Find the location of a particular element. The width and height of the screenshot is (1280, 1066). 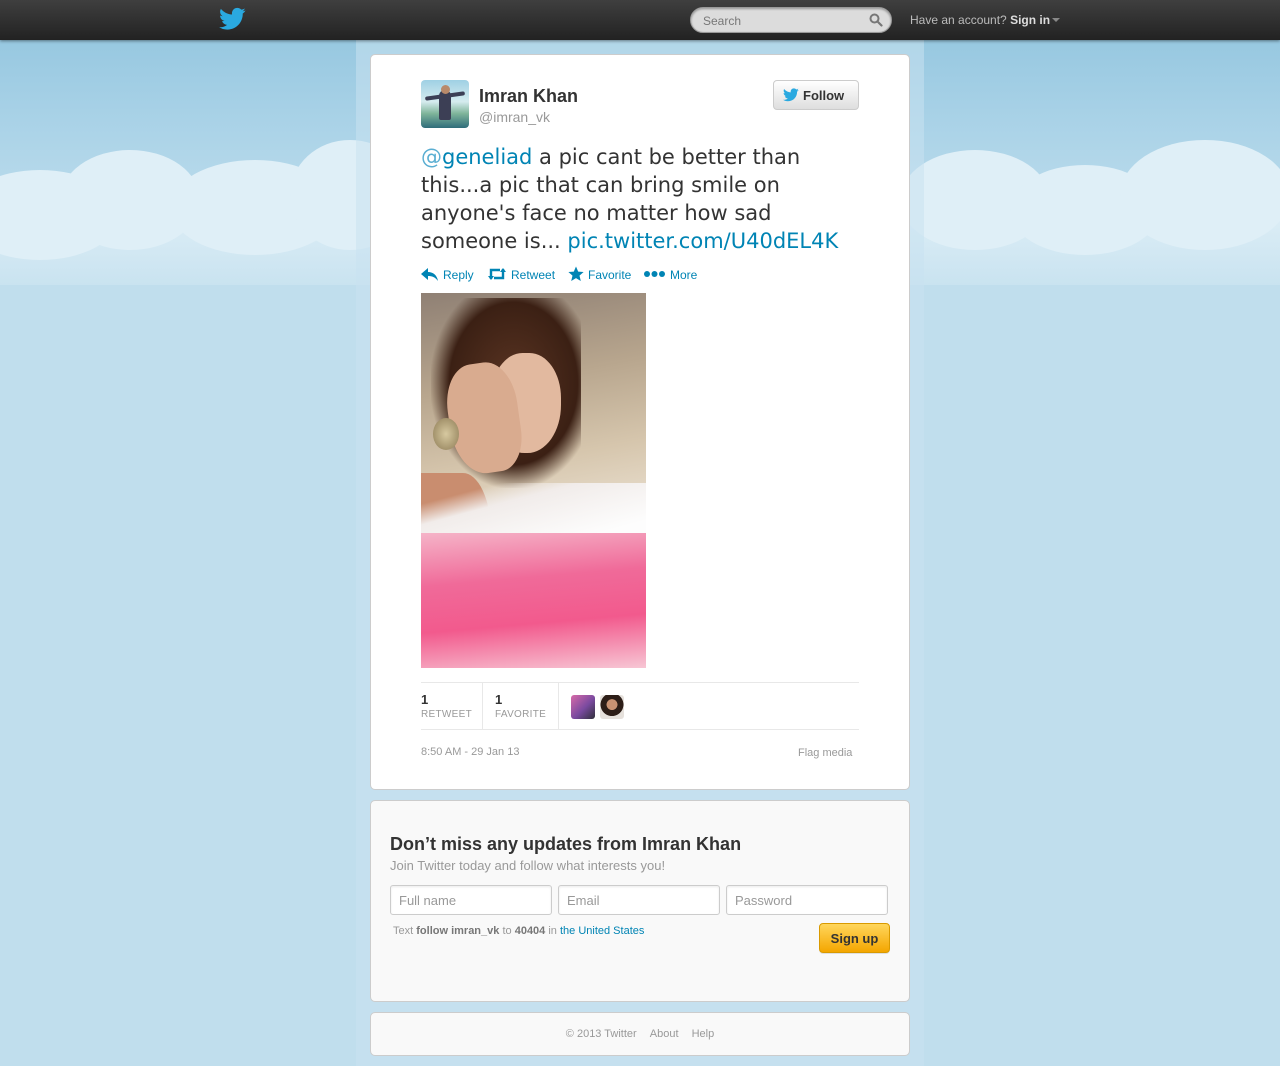

search-input is located at coordinates (783, 20).